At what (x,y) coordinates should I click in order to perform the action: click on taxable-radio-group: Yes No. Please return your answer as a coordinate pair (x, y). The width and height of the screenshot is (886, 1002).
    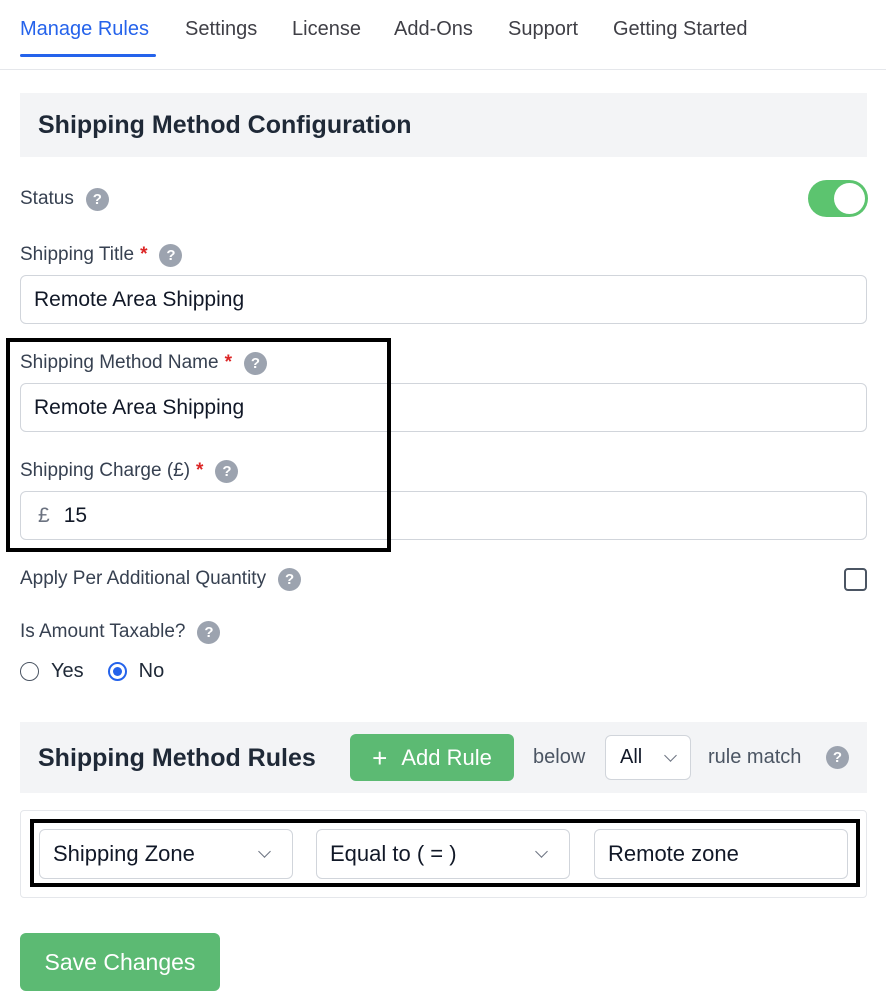
    Looking at the image, I should click on (104, 671).